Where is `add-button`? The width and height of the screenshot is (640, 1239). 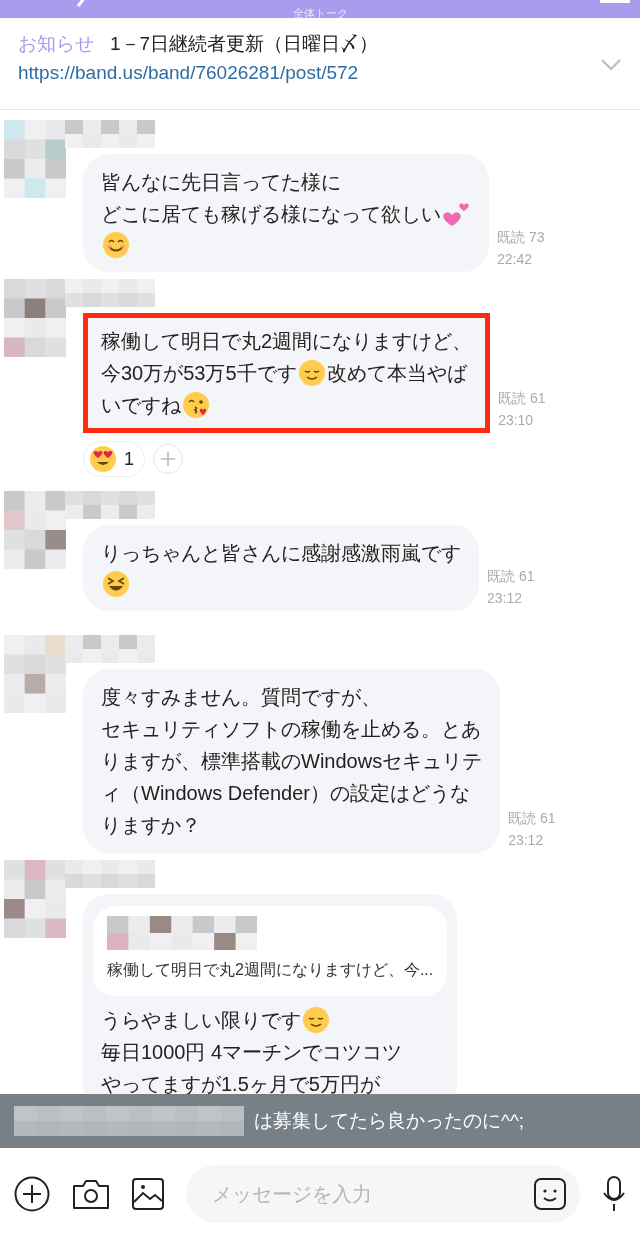
add-button is located at coordinates (32, 1193).